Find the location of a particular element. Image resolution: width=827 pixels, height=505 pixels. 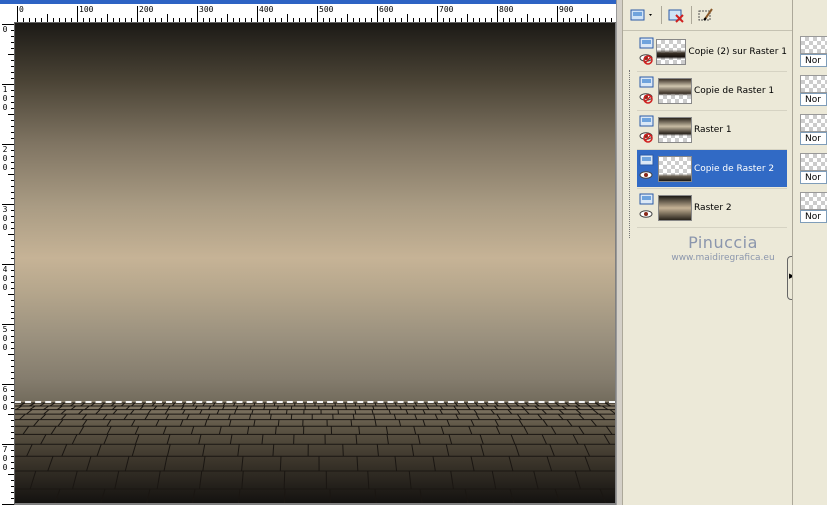

blend-row: Nor is located at coordinates (812, 131).